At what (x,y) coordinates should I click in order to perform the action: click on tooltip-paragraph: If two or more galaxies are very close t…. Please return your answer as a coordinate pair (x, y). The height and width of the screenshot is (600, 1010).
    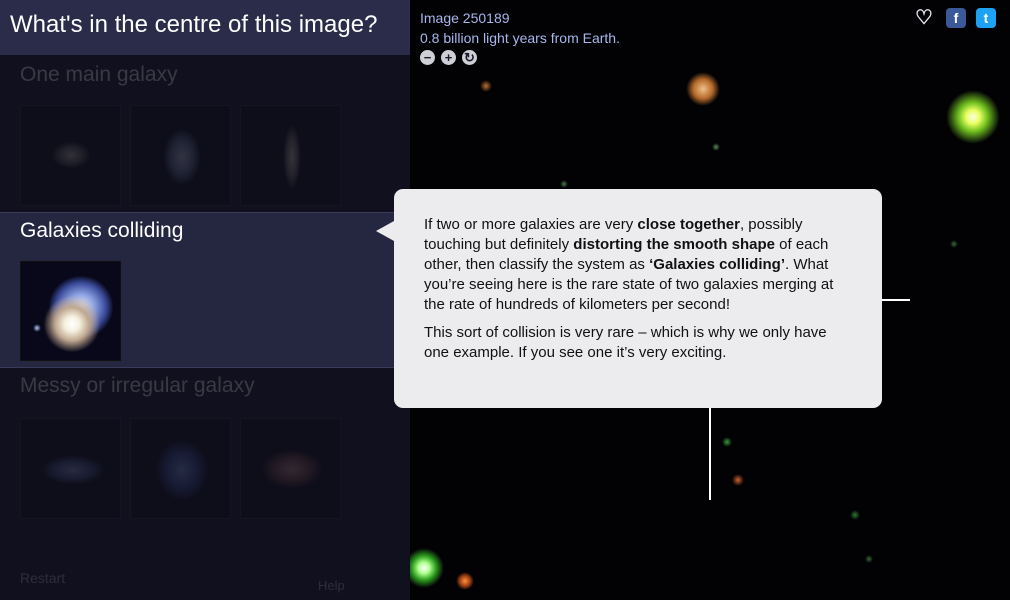
    Looking at the image, I should click on (629, 264).